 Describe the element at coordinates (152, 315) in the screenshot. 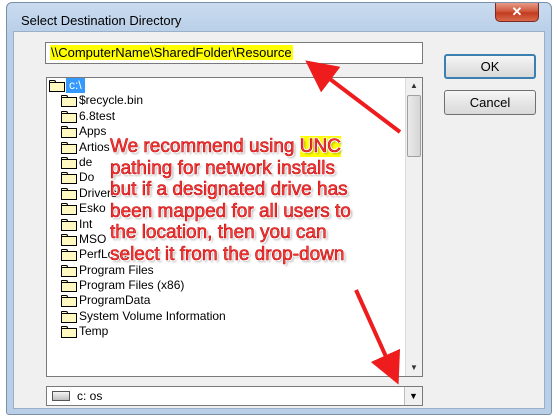

I see `folder-item-label: System Volume Information` at that location.